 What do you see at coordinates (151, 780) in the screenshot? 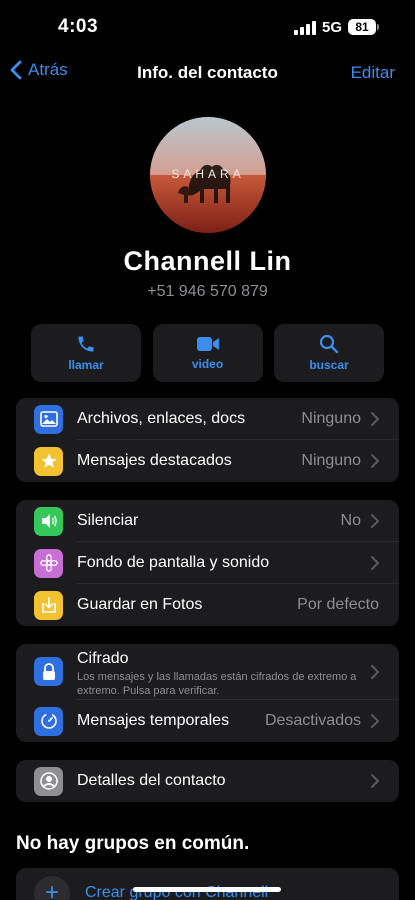
I see `row-label: Detalles del contacto` at bounding box center [151, 780].